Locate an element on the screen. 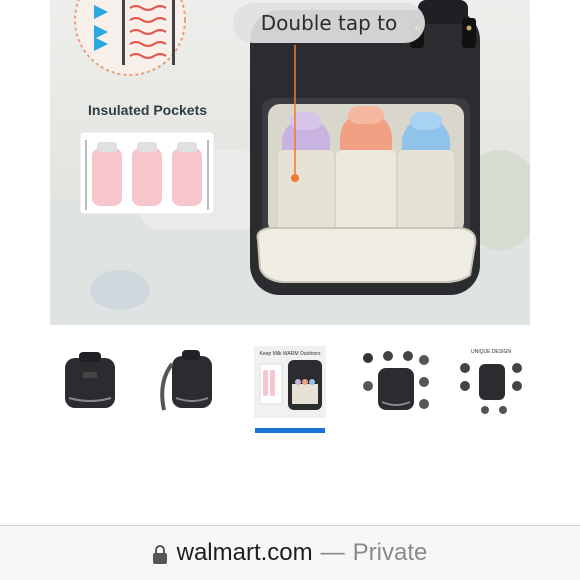 The image size is (580, 580). svg-text: UNIQUE DESIGN is located at coordinates (491, 352).